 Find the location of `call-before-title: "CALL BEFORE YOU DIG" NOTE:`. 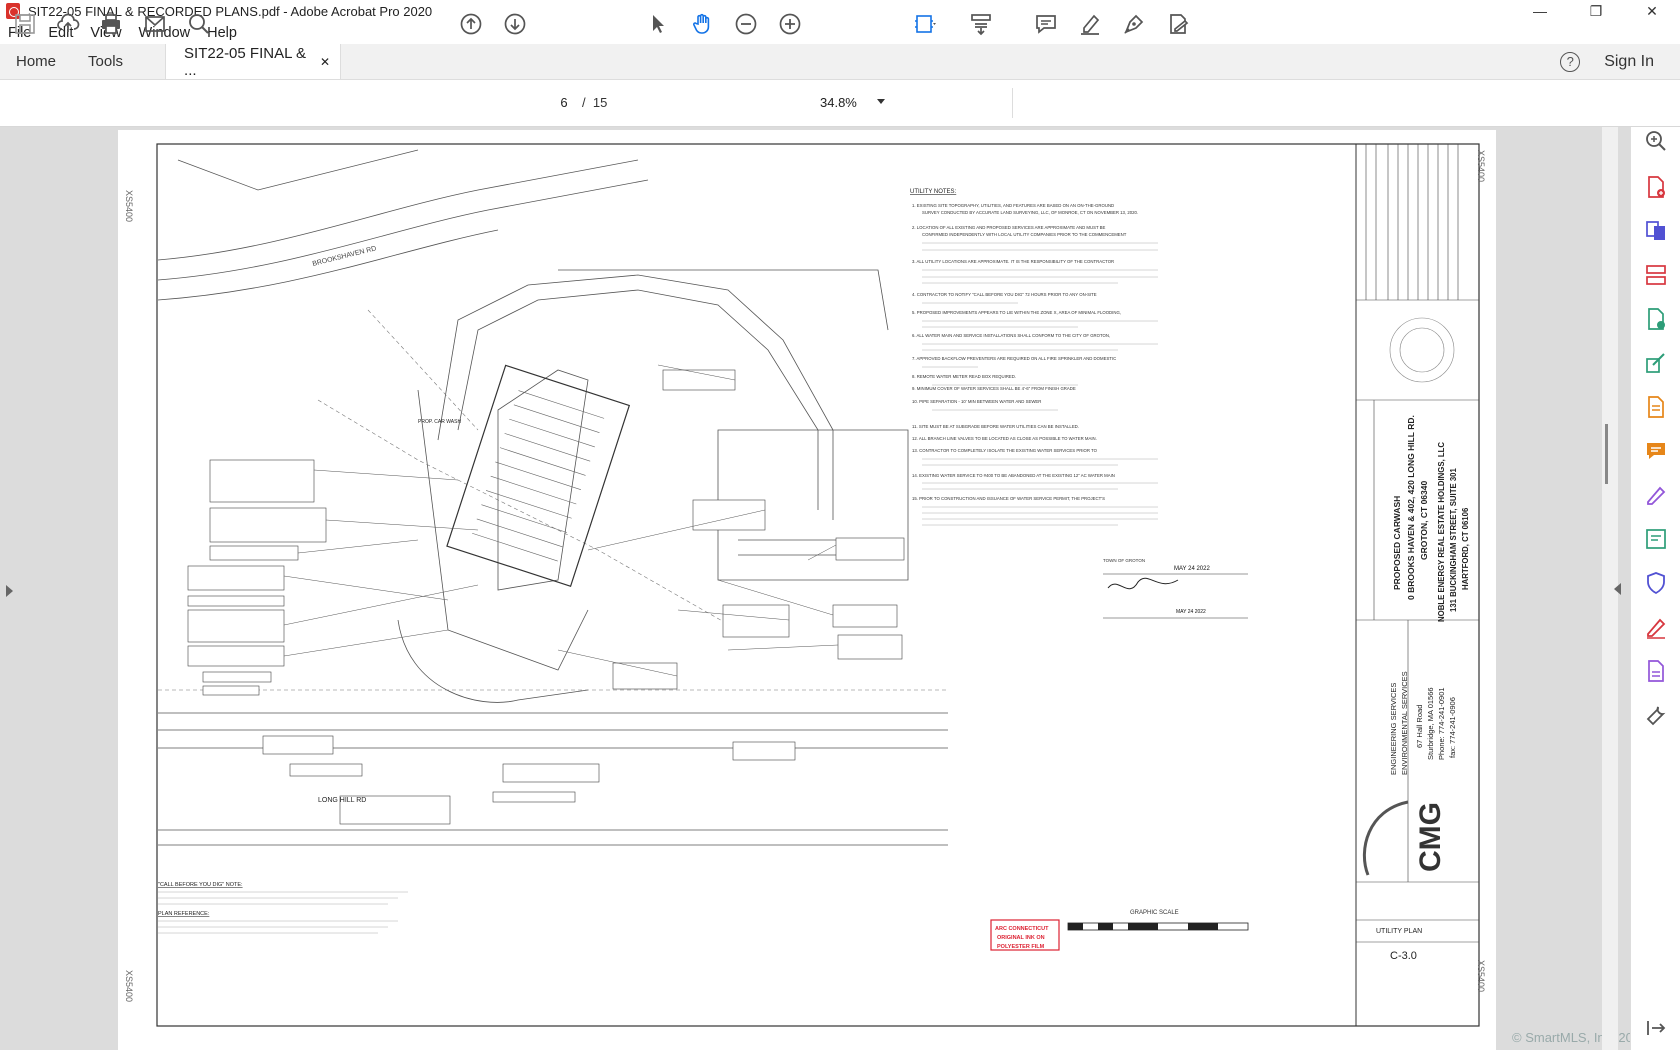

call-before-title: "CALL BEFORE YOU DIG" NOTE: is located at coordinates (200, 885).